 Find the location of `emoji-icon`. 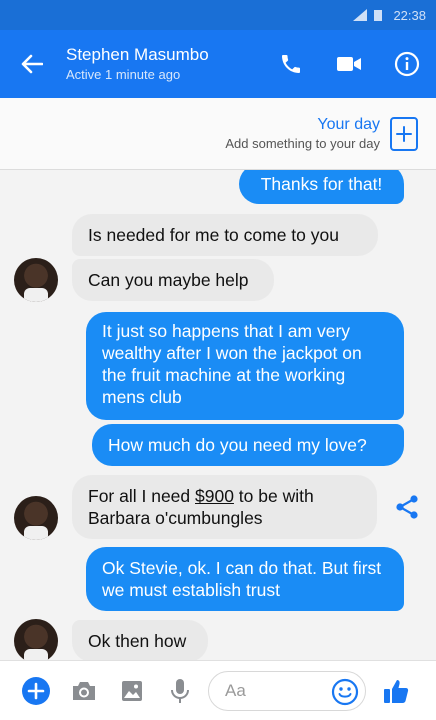

emoji-icon is located at coordinates (345, 691).